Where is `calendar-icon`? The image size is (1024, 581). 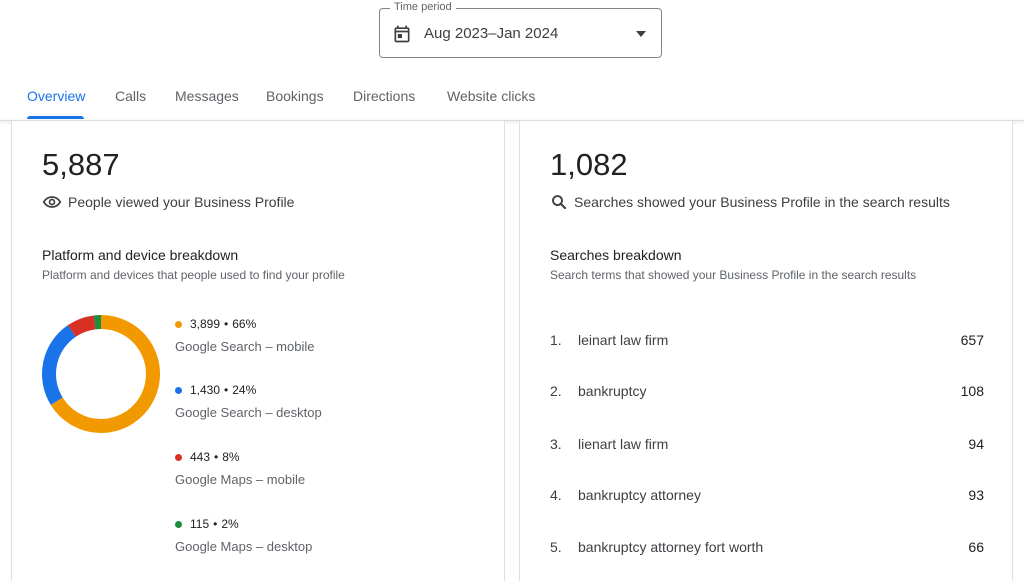
calendar-icon is located at coordinates (402, 34).